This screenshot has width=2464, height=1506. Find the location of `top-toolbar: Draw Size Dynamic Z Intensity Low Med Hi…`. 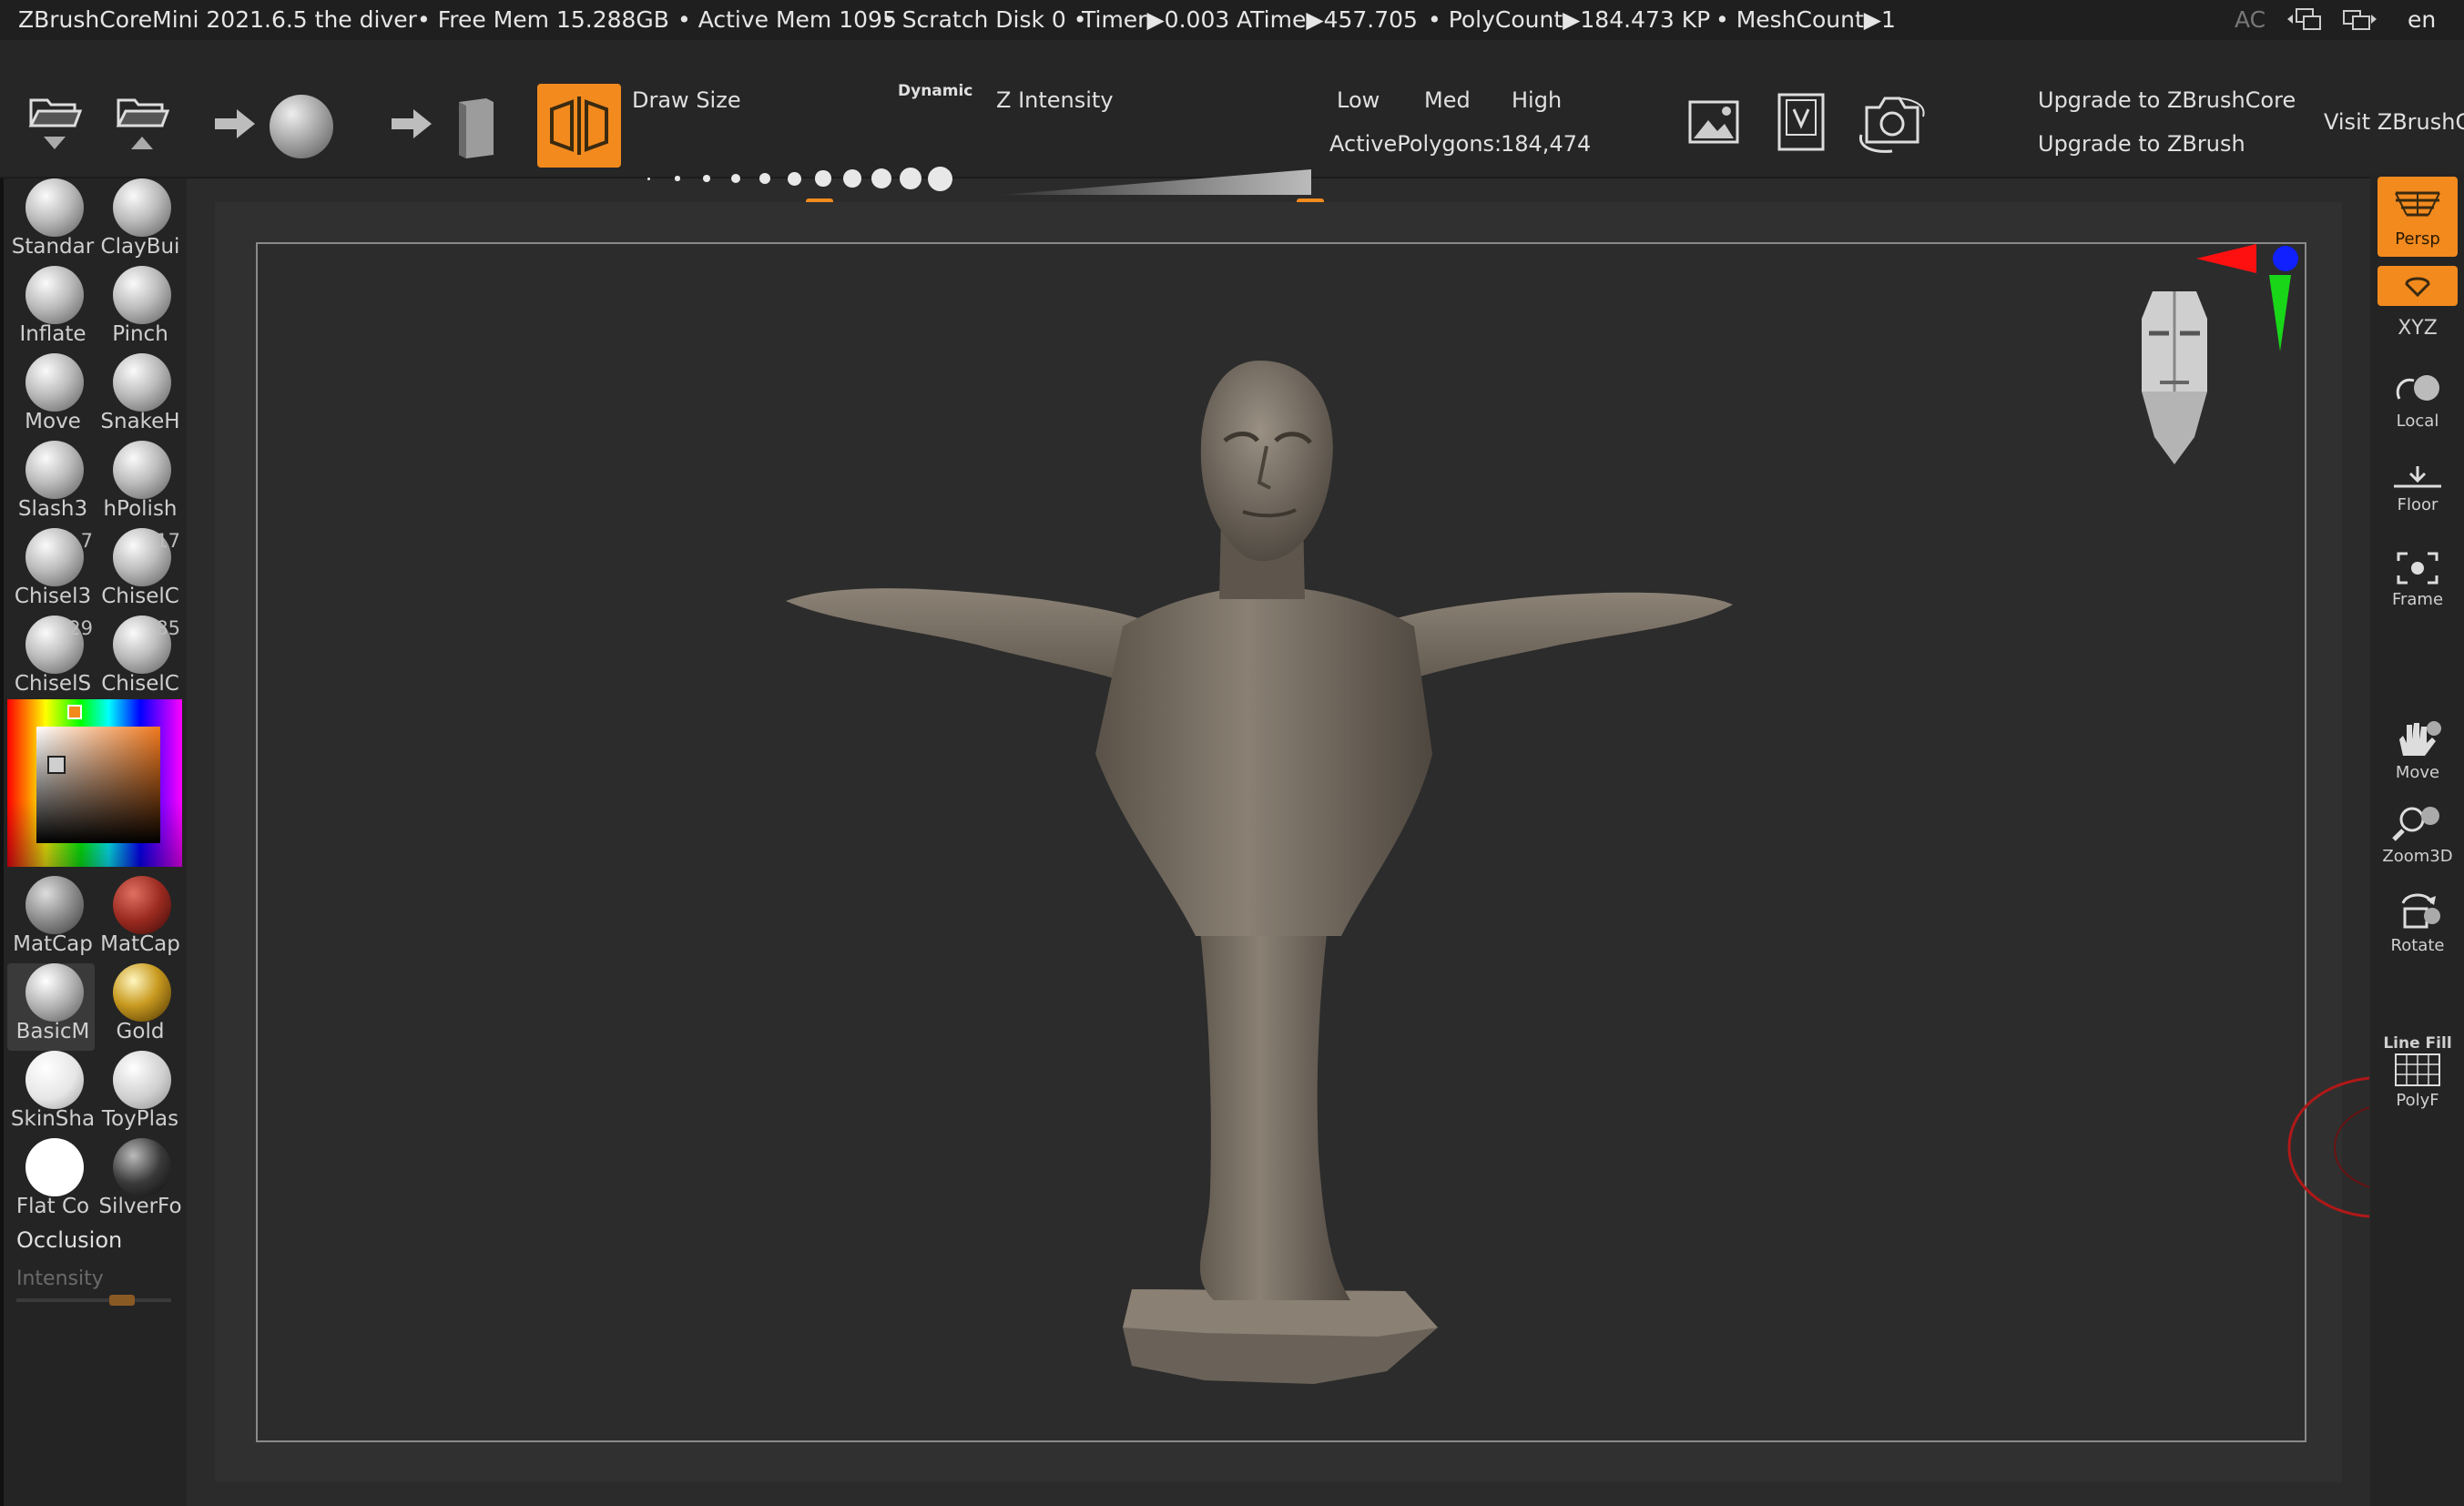

top-toolbar: Draw Size Dynamic Z Intensity Low Med Hi… is located at coordinates (1232, 123).